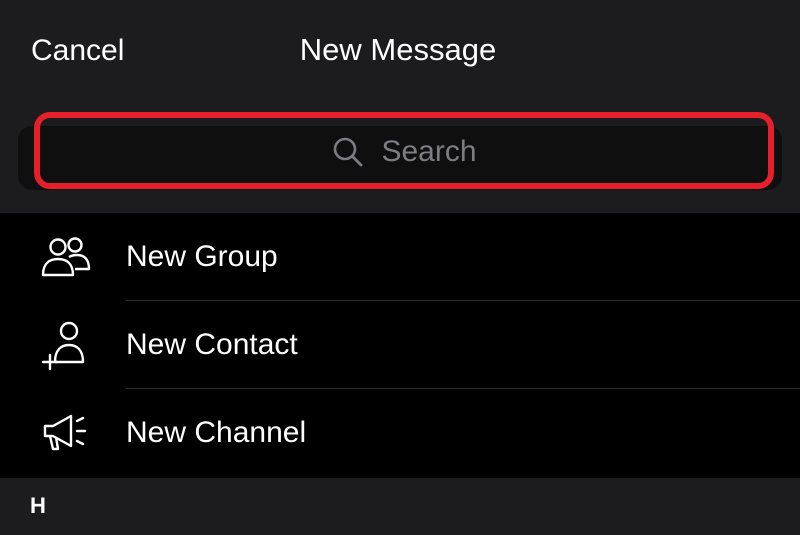 Image resolution: width=800 pixels, height=535 pixels. Describe the element at coordinates (212, 344) in the screenshot. I see `menu-item-label: New Contact` at that location.